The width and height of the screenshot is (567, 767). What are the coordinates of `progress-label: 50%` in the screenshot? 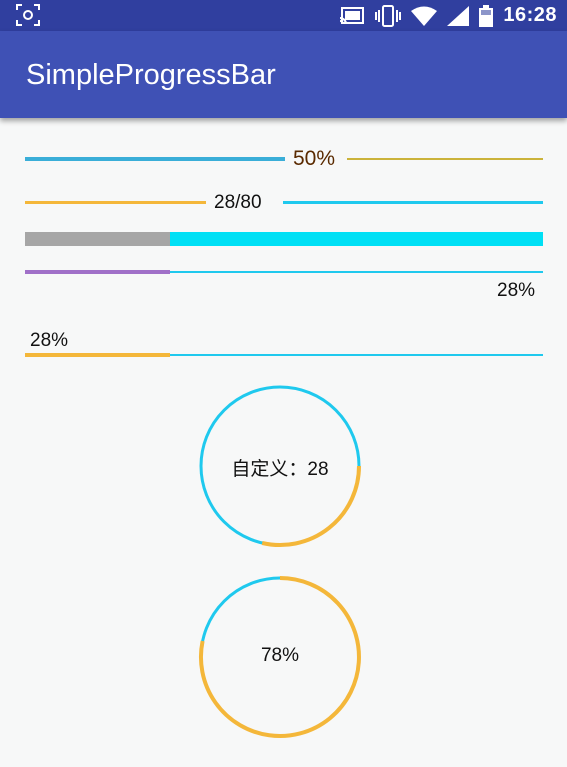 It's located at (314, 158).